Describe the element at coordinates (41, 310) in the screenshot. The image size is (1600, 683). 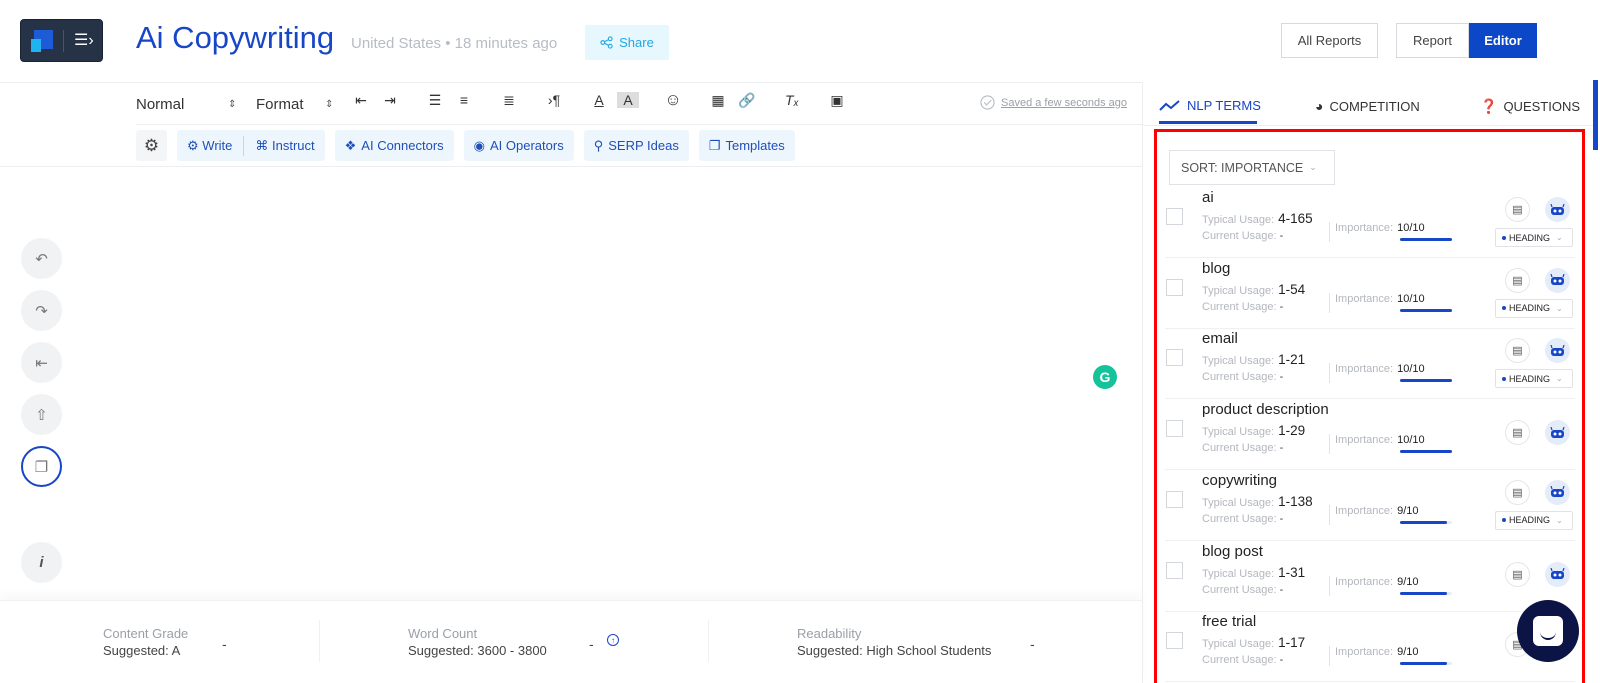
I see `redo-button: ↷` at that location.